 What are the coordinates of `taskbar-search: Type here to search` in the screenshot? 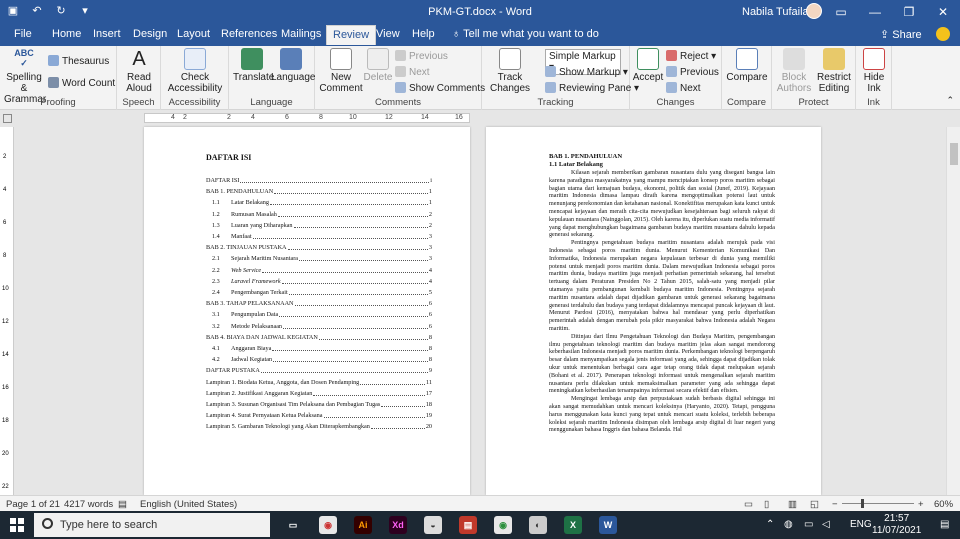 It's located at (152, 525).